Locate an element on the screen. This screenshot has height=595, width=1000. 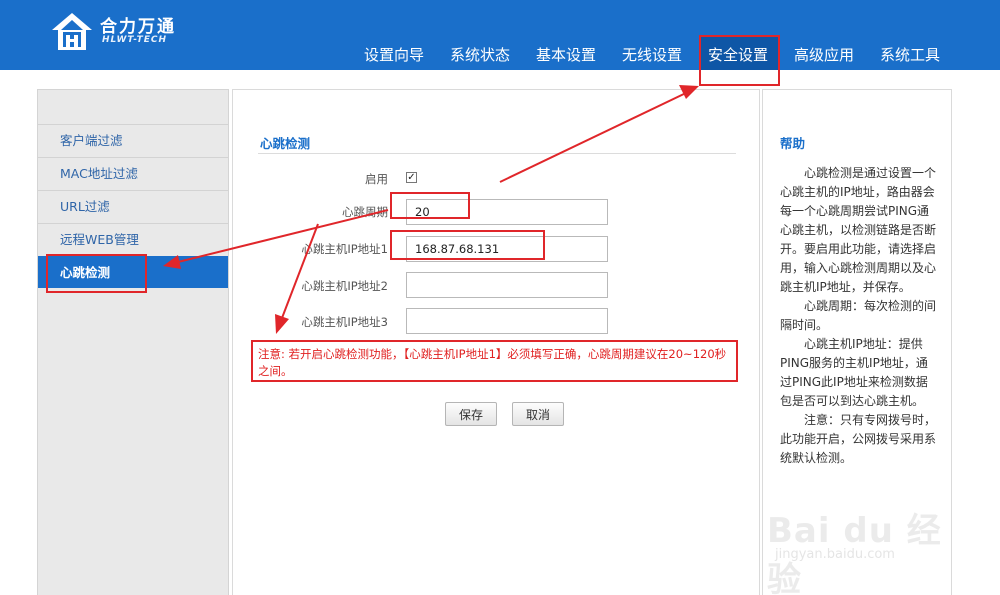
brand-subtitle: HLWT-TECH is located at coordinates (135, 40).